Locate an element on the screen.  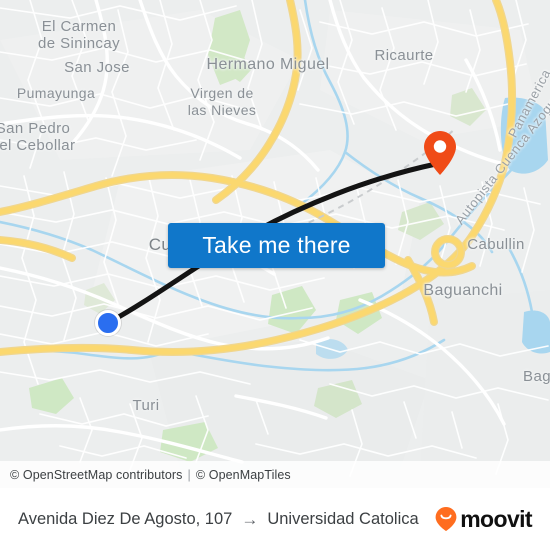
moovit-pin-icon is located at coordinates (446, 519).